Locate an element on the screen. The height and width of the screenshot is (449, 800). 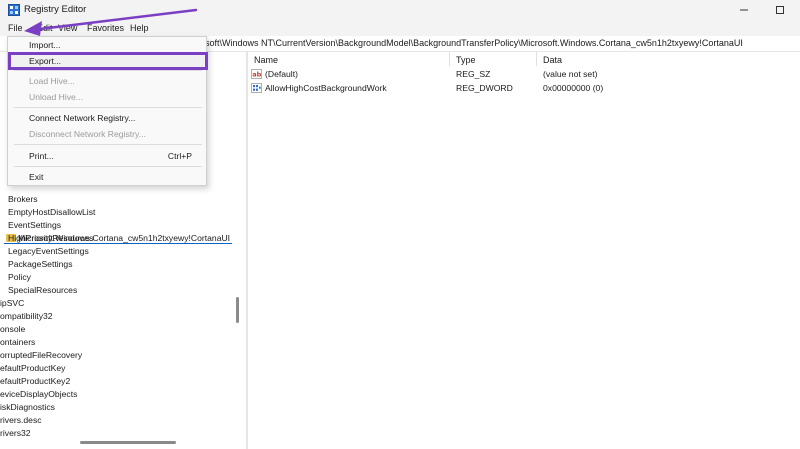
binary-value-icon is located at coordinates (256, 88).